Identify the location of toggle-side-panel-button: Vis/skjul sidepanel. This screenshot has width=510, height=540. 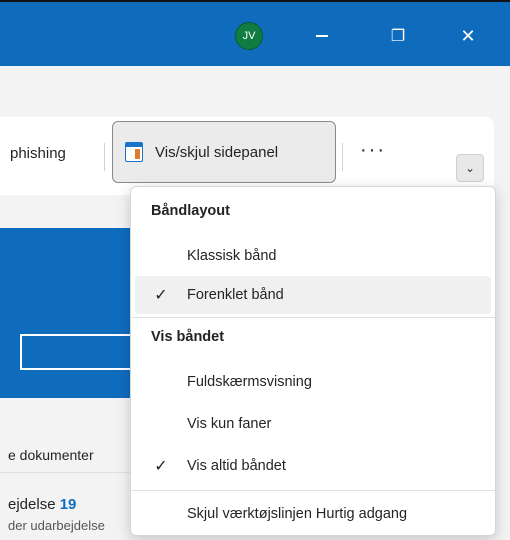
(224, 152).